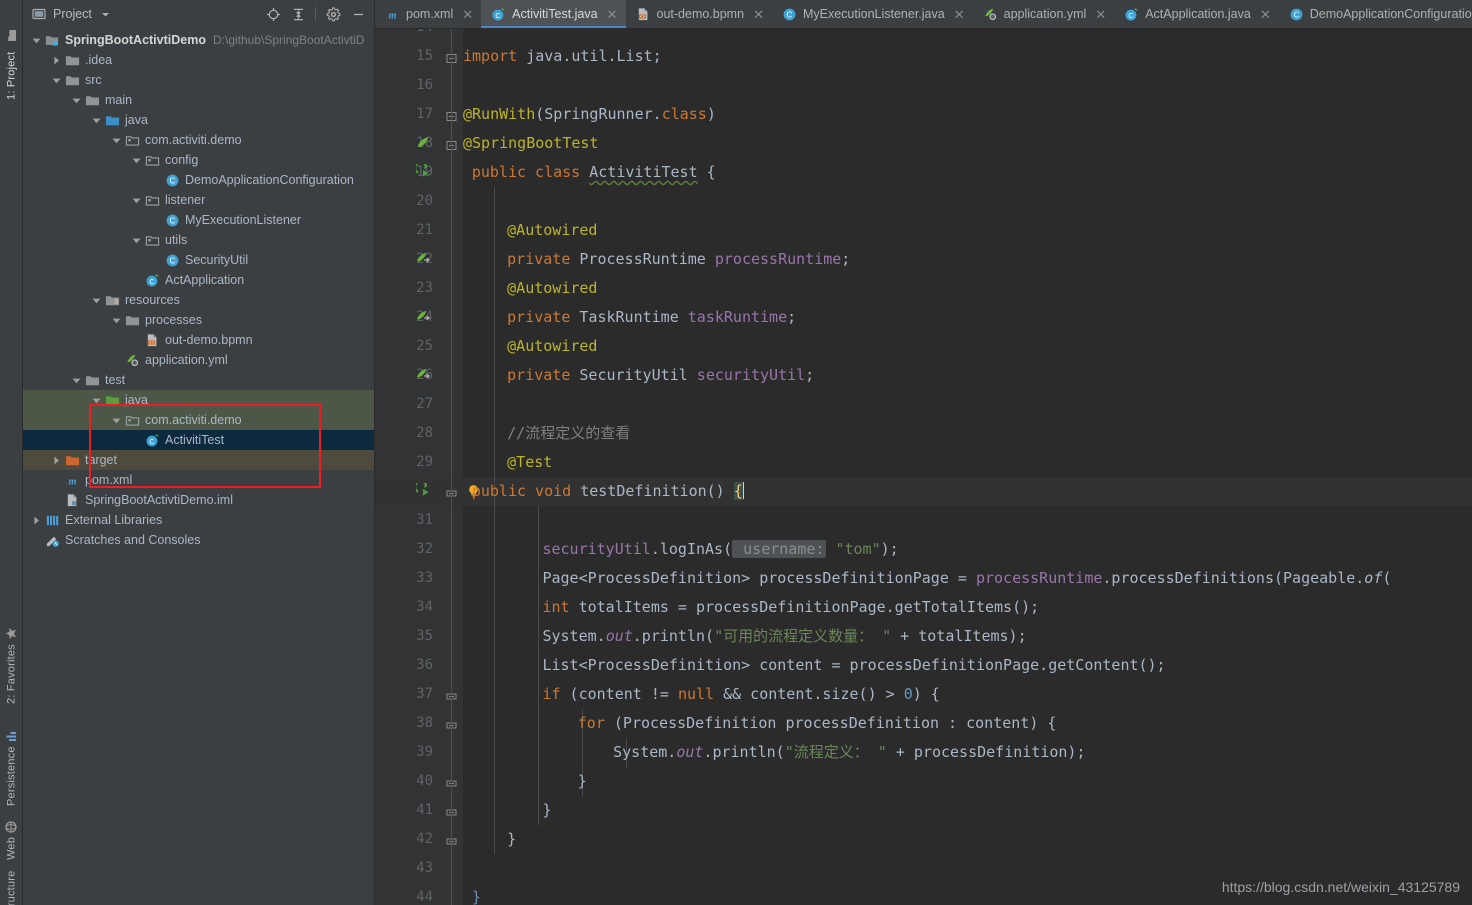  Describe the element at coordinates (568, 433) in the screenshot. I see `code-line-28: //流程定义的查看` at that location.